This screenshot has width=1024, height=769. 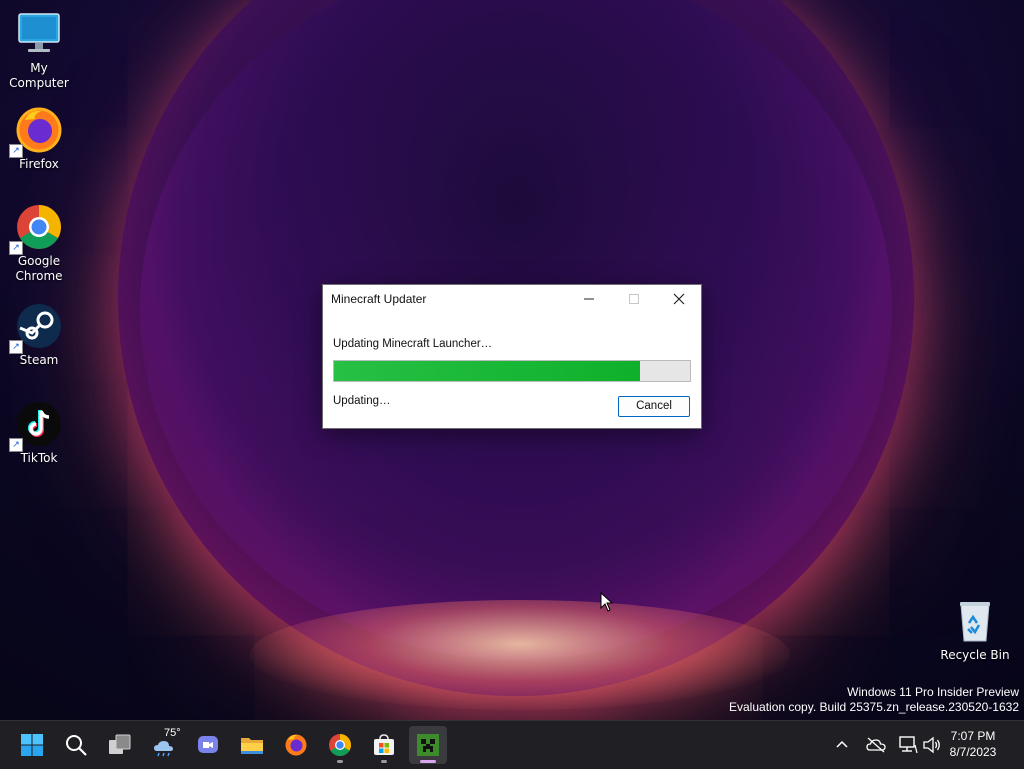 I want to click on volume-control, so click(x=932, y=745).